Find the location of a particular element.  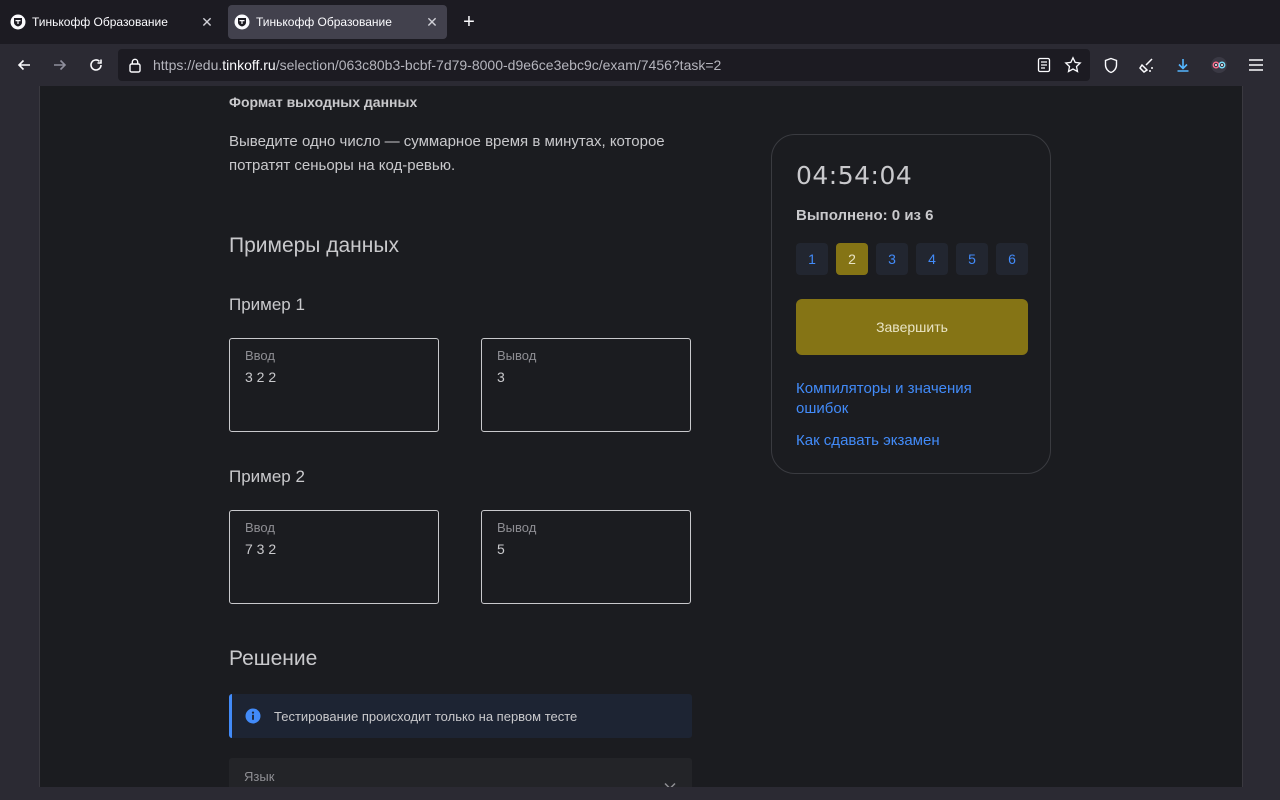

task-button-1: 1 is located at coordinates (812, 259).